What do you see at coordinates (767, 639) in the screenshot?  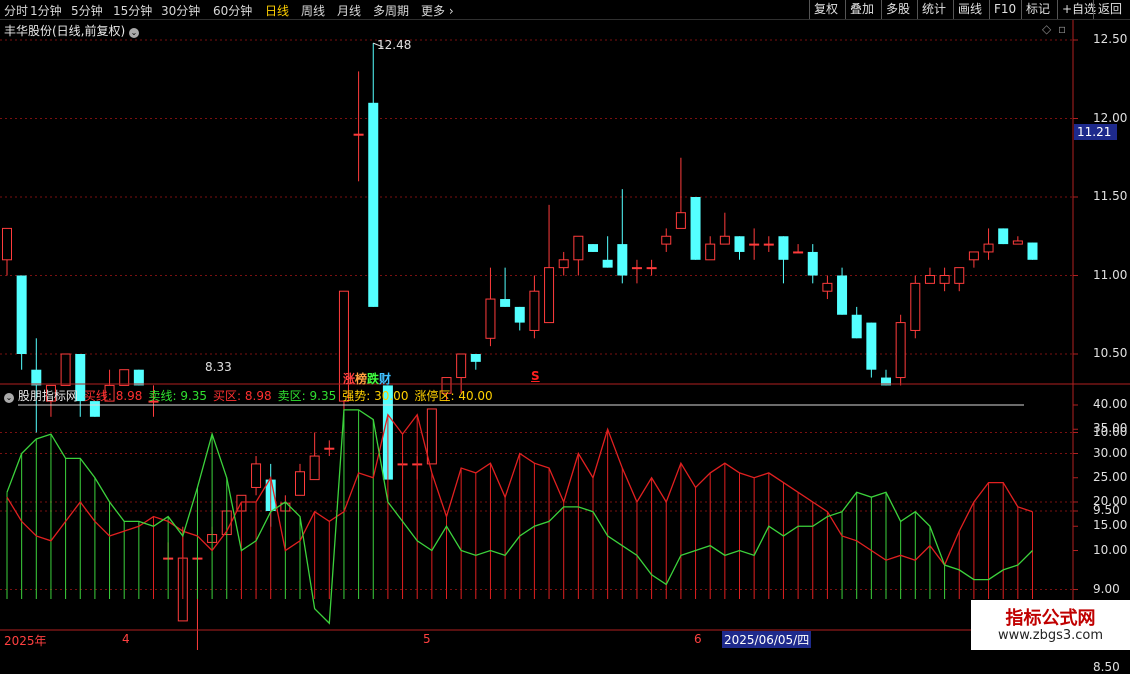 I see `cursor-date-tag: 2025/06/05/四` at bounding box center [767, 639].